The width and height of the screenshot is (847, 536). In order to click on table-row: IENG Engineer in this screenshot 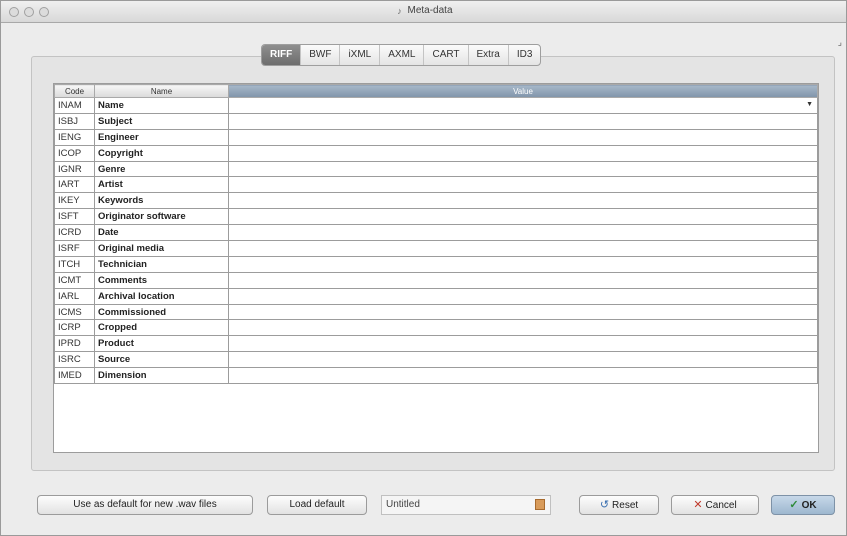, I will do `click(436, 137)`.